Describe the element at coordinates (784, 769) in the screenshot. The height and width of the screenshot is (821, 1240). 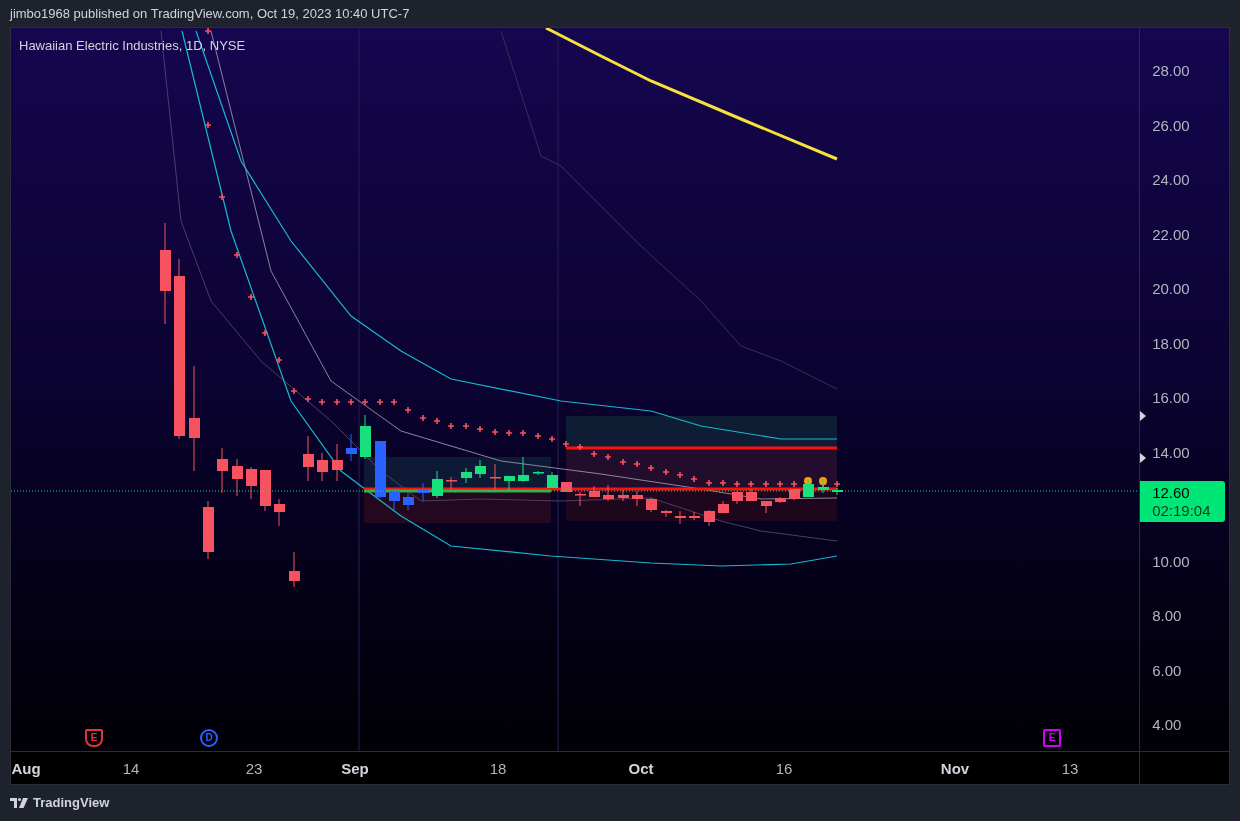
I see `time-tick-label: 16` at that location.